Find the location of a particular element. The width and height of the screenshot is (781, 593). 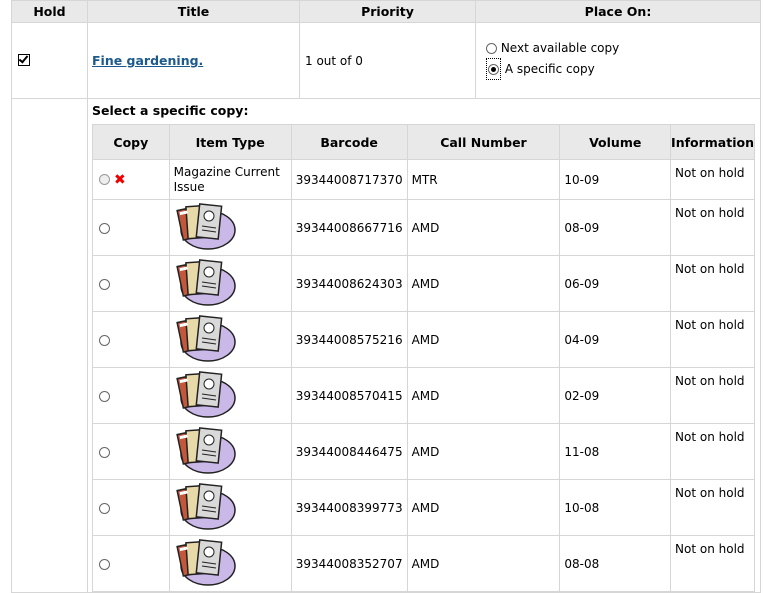

volume-cell: 02-09 is located at coordinates (615, 395).